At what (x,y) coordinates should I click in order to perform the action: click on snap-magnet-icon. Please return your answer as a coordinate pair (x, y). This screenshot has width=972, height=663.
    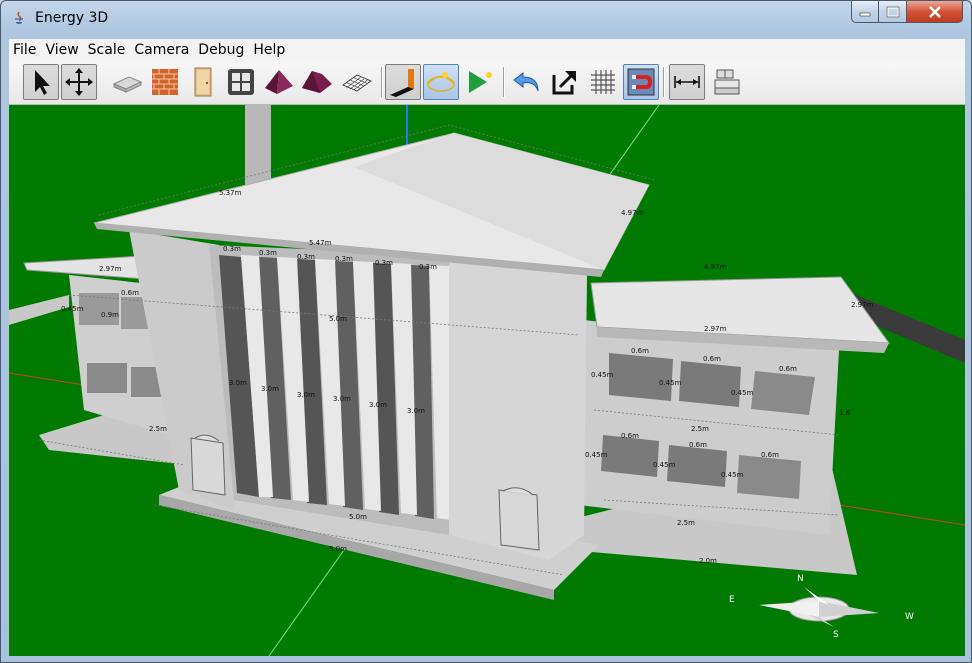
    Looking at the image, I should click on (641, 82).